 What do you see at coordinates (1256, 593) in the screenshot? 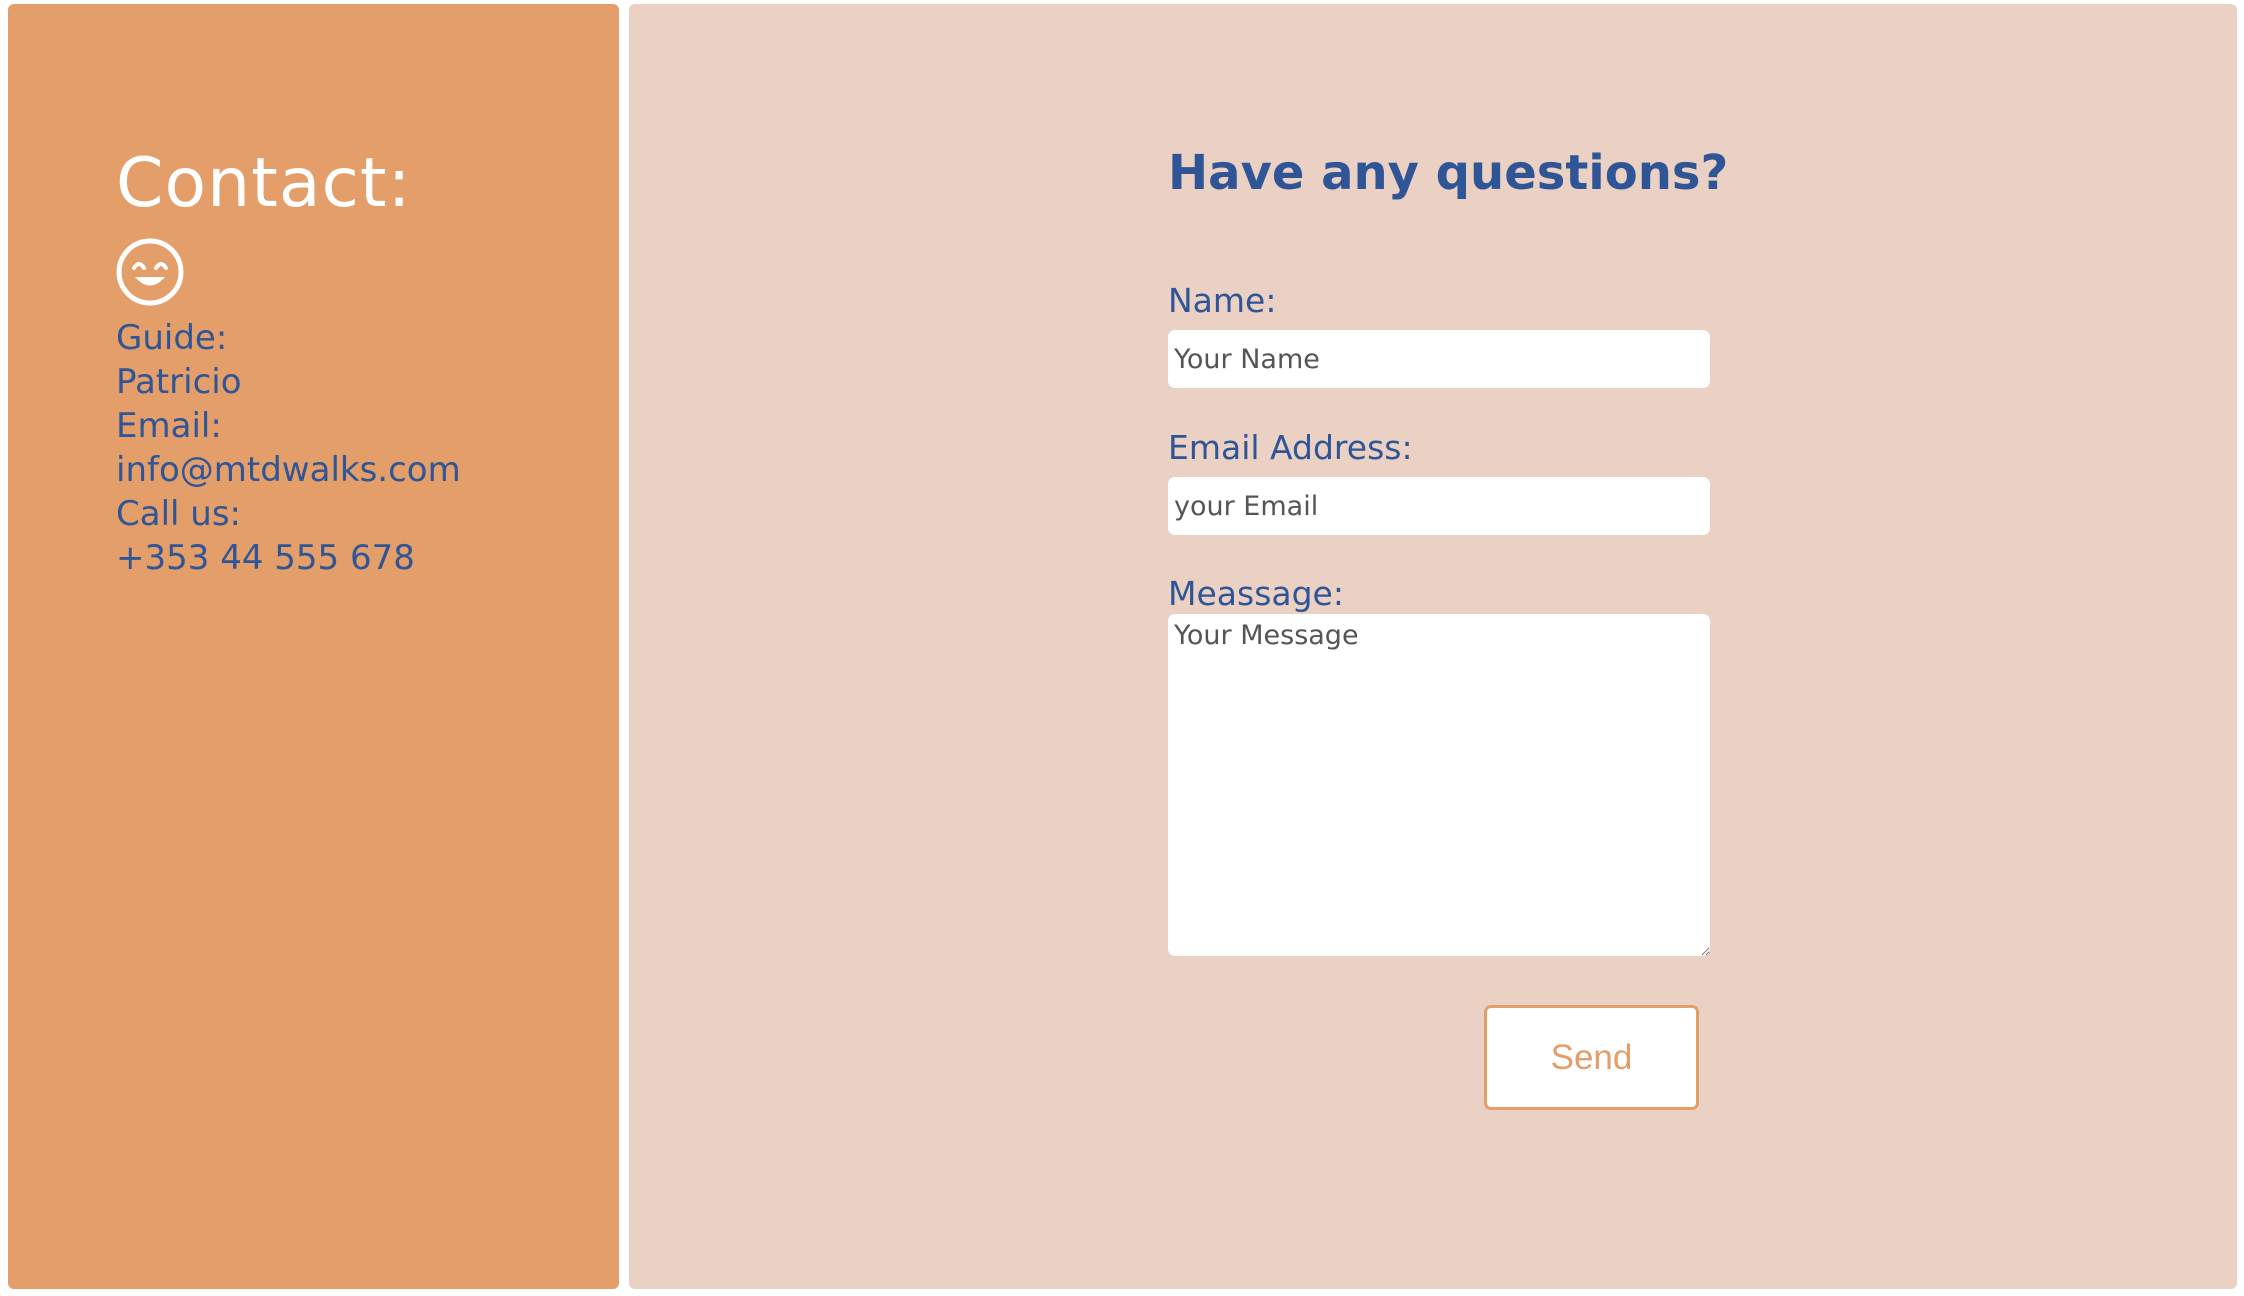
I see `message-label: Meassage:` at bounding box center [1256, 593].